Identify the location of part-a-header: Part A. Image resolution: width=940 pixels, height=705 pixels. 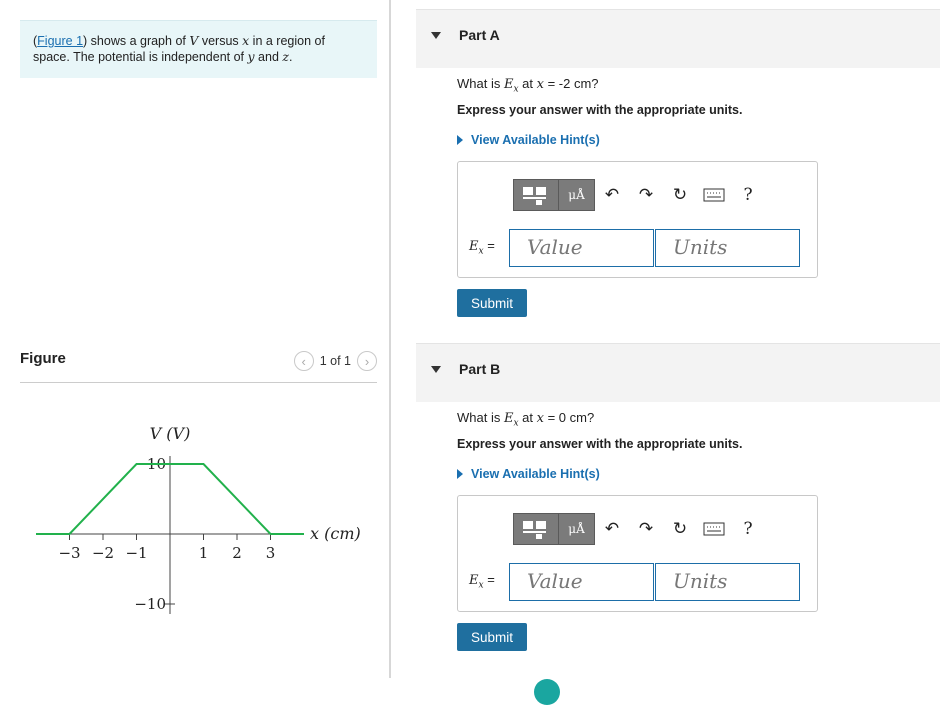
(678, 38).